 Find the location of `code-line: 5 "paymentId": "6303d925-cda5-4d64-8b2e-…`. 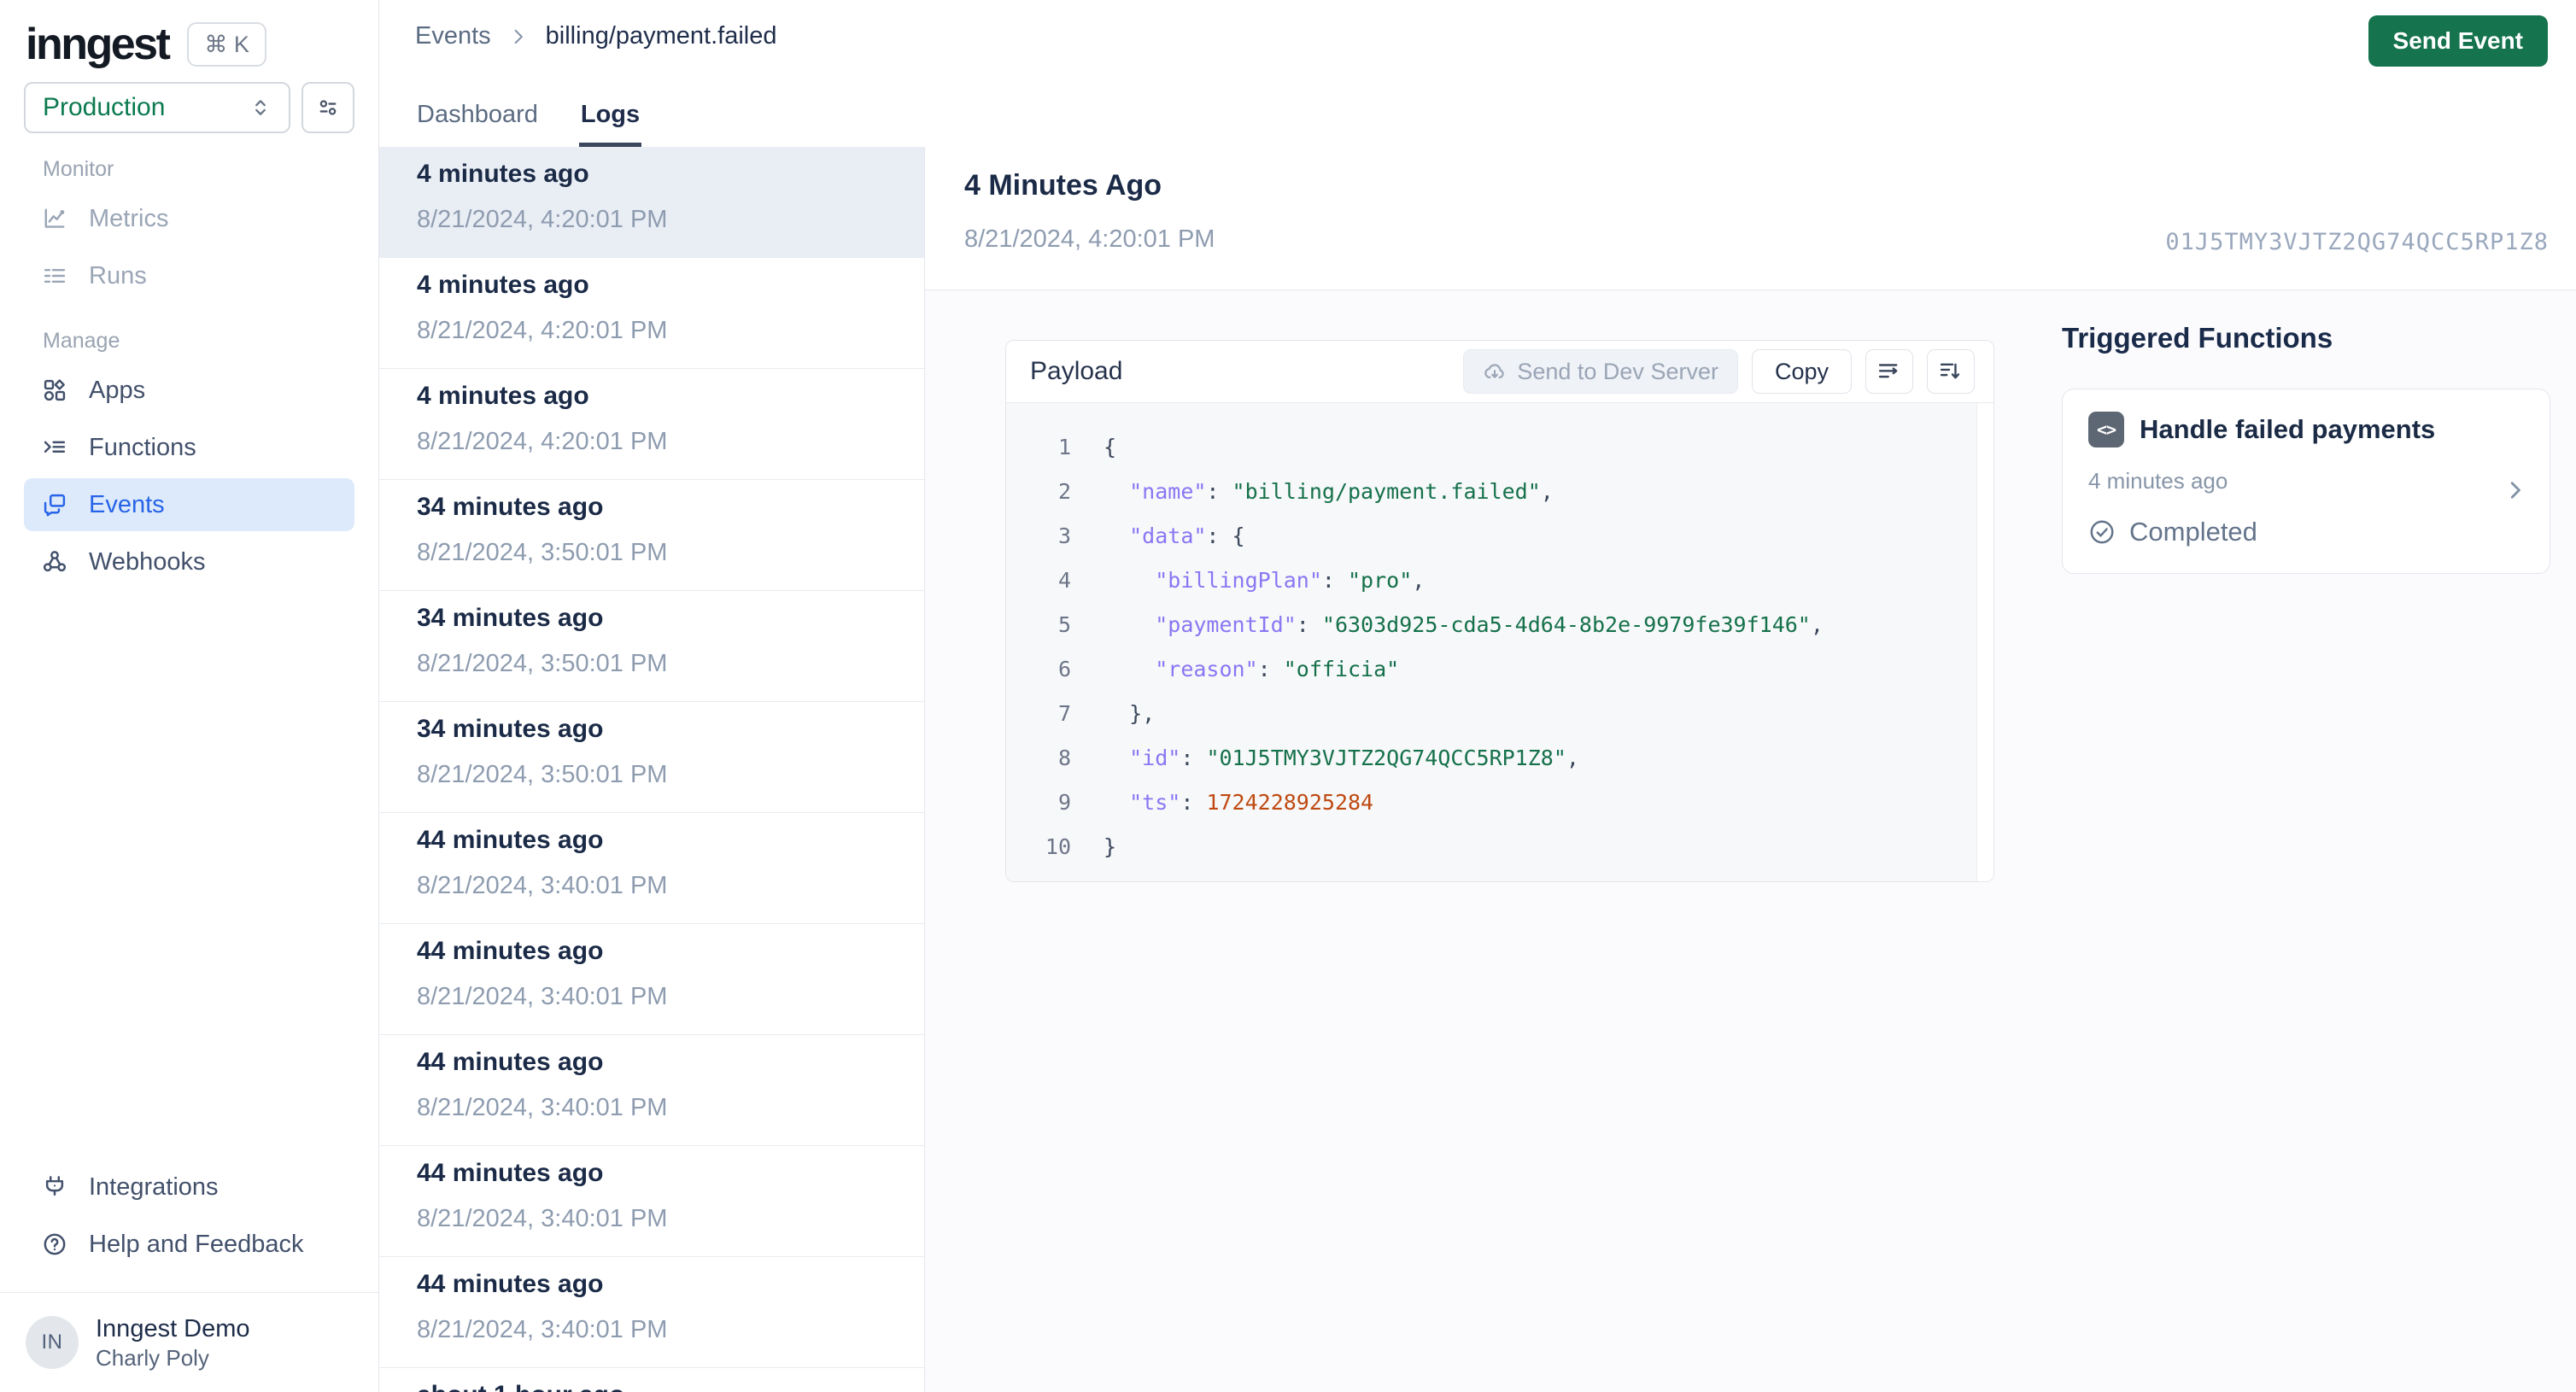

code-line: 5 "paymentId": "6303d925-cda5-4d64-8b2e-… is located at coordinates (1495, 625).